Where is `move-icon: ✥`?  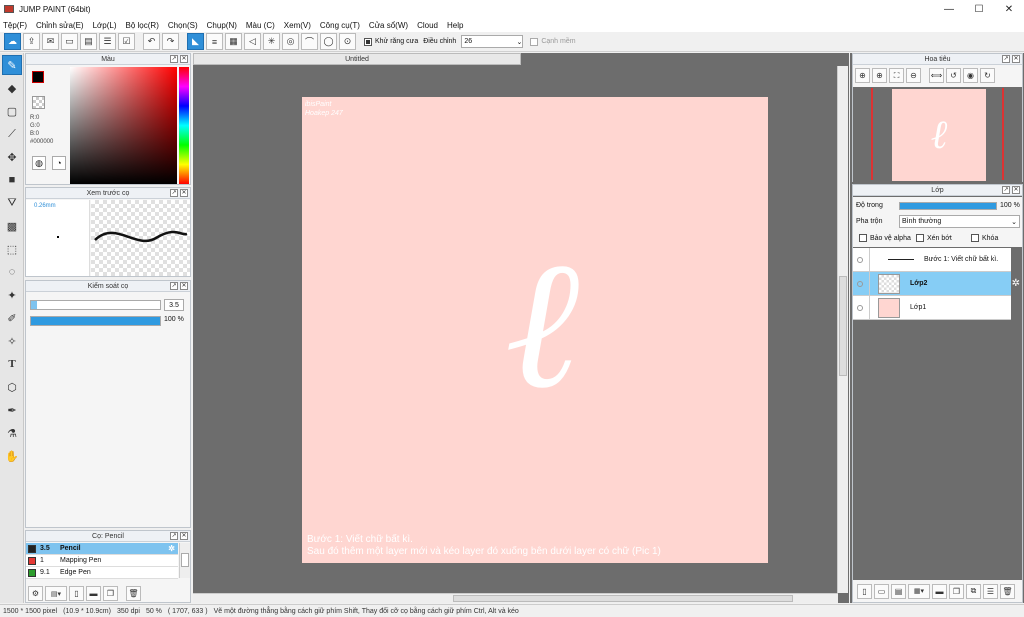
move-icon: ✥ is located at coordinates (12, 157).